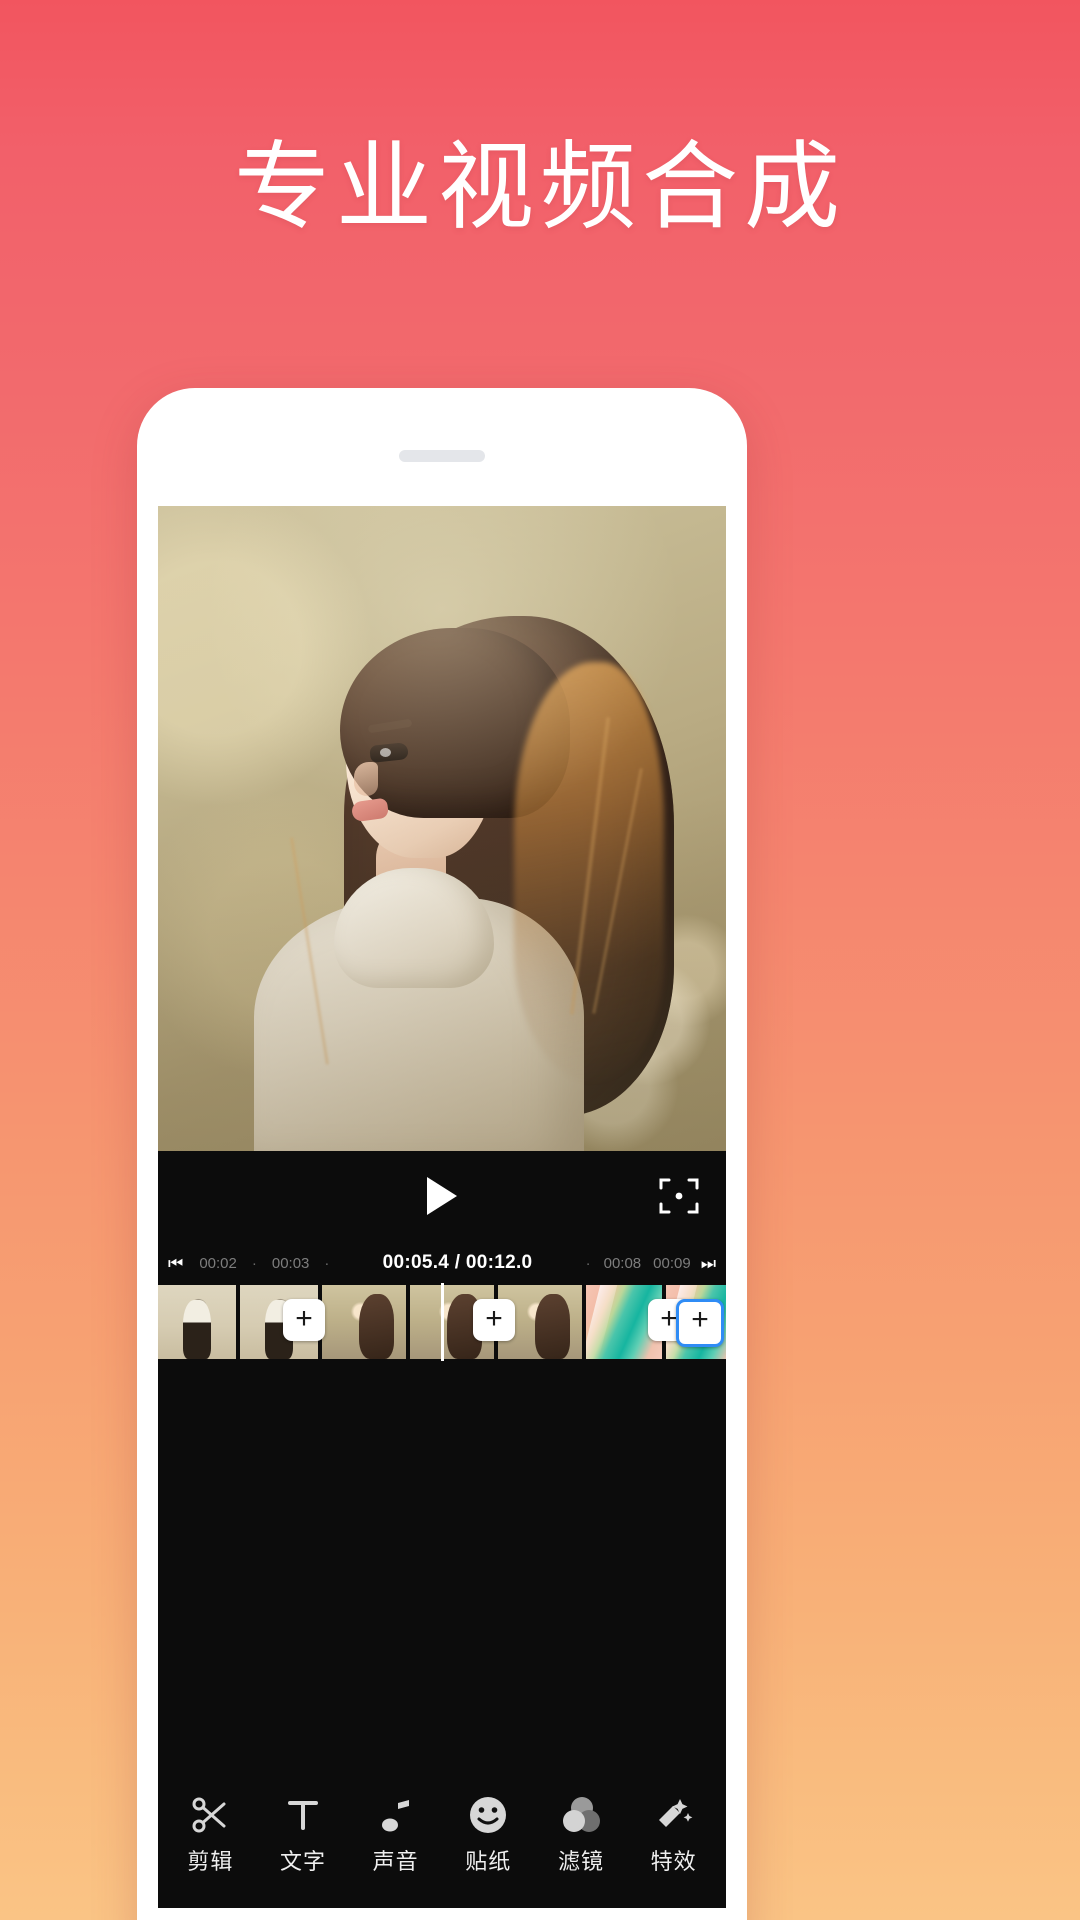 The image size is (1080, 1920). I want to click on timeline-strip: + + + +, so click(442, 1322).